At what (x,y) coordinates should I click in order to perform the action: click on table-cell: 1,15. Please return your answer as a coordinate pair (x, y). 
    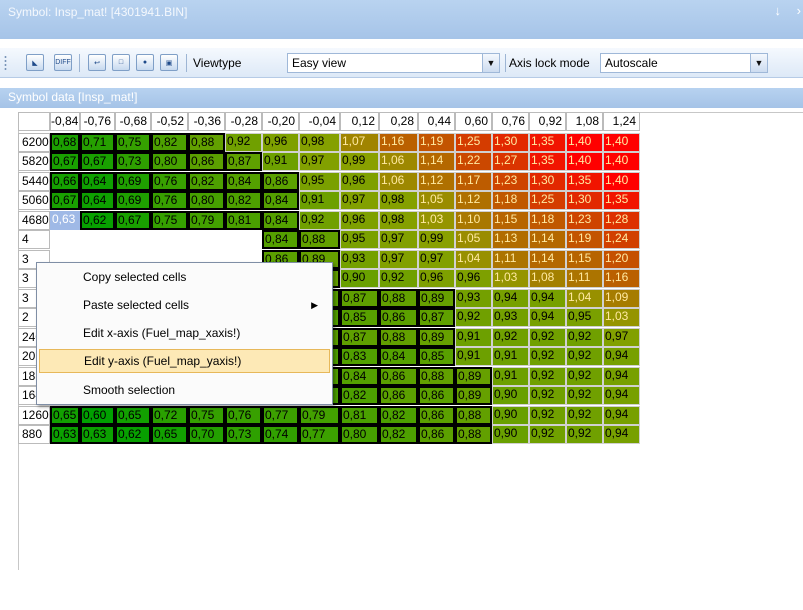
    Looking at the image, I should click on (584, 259).